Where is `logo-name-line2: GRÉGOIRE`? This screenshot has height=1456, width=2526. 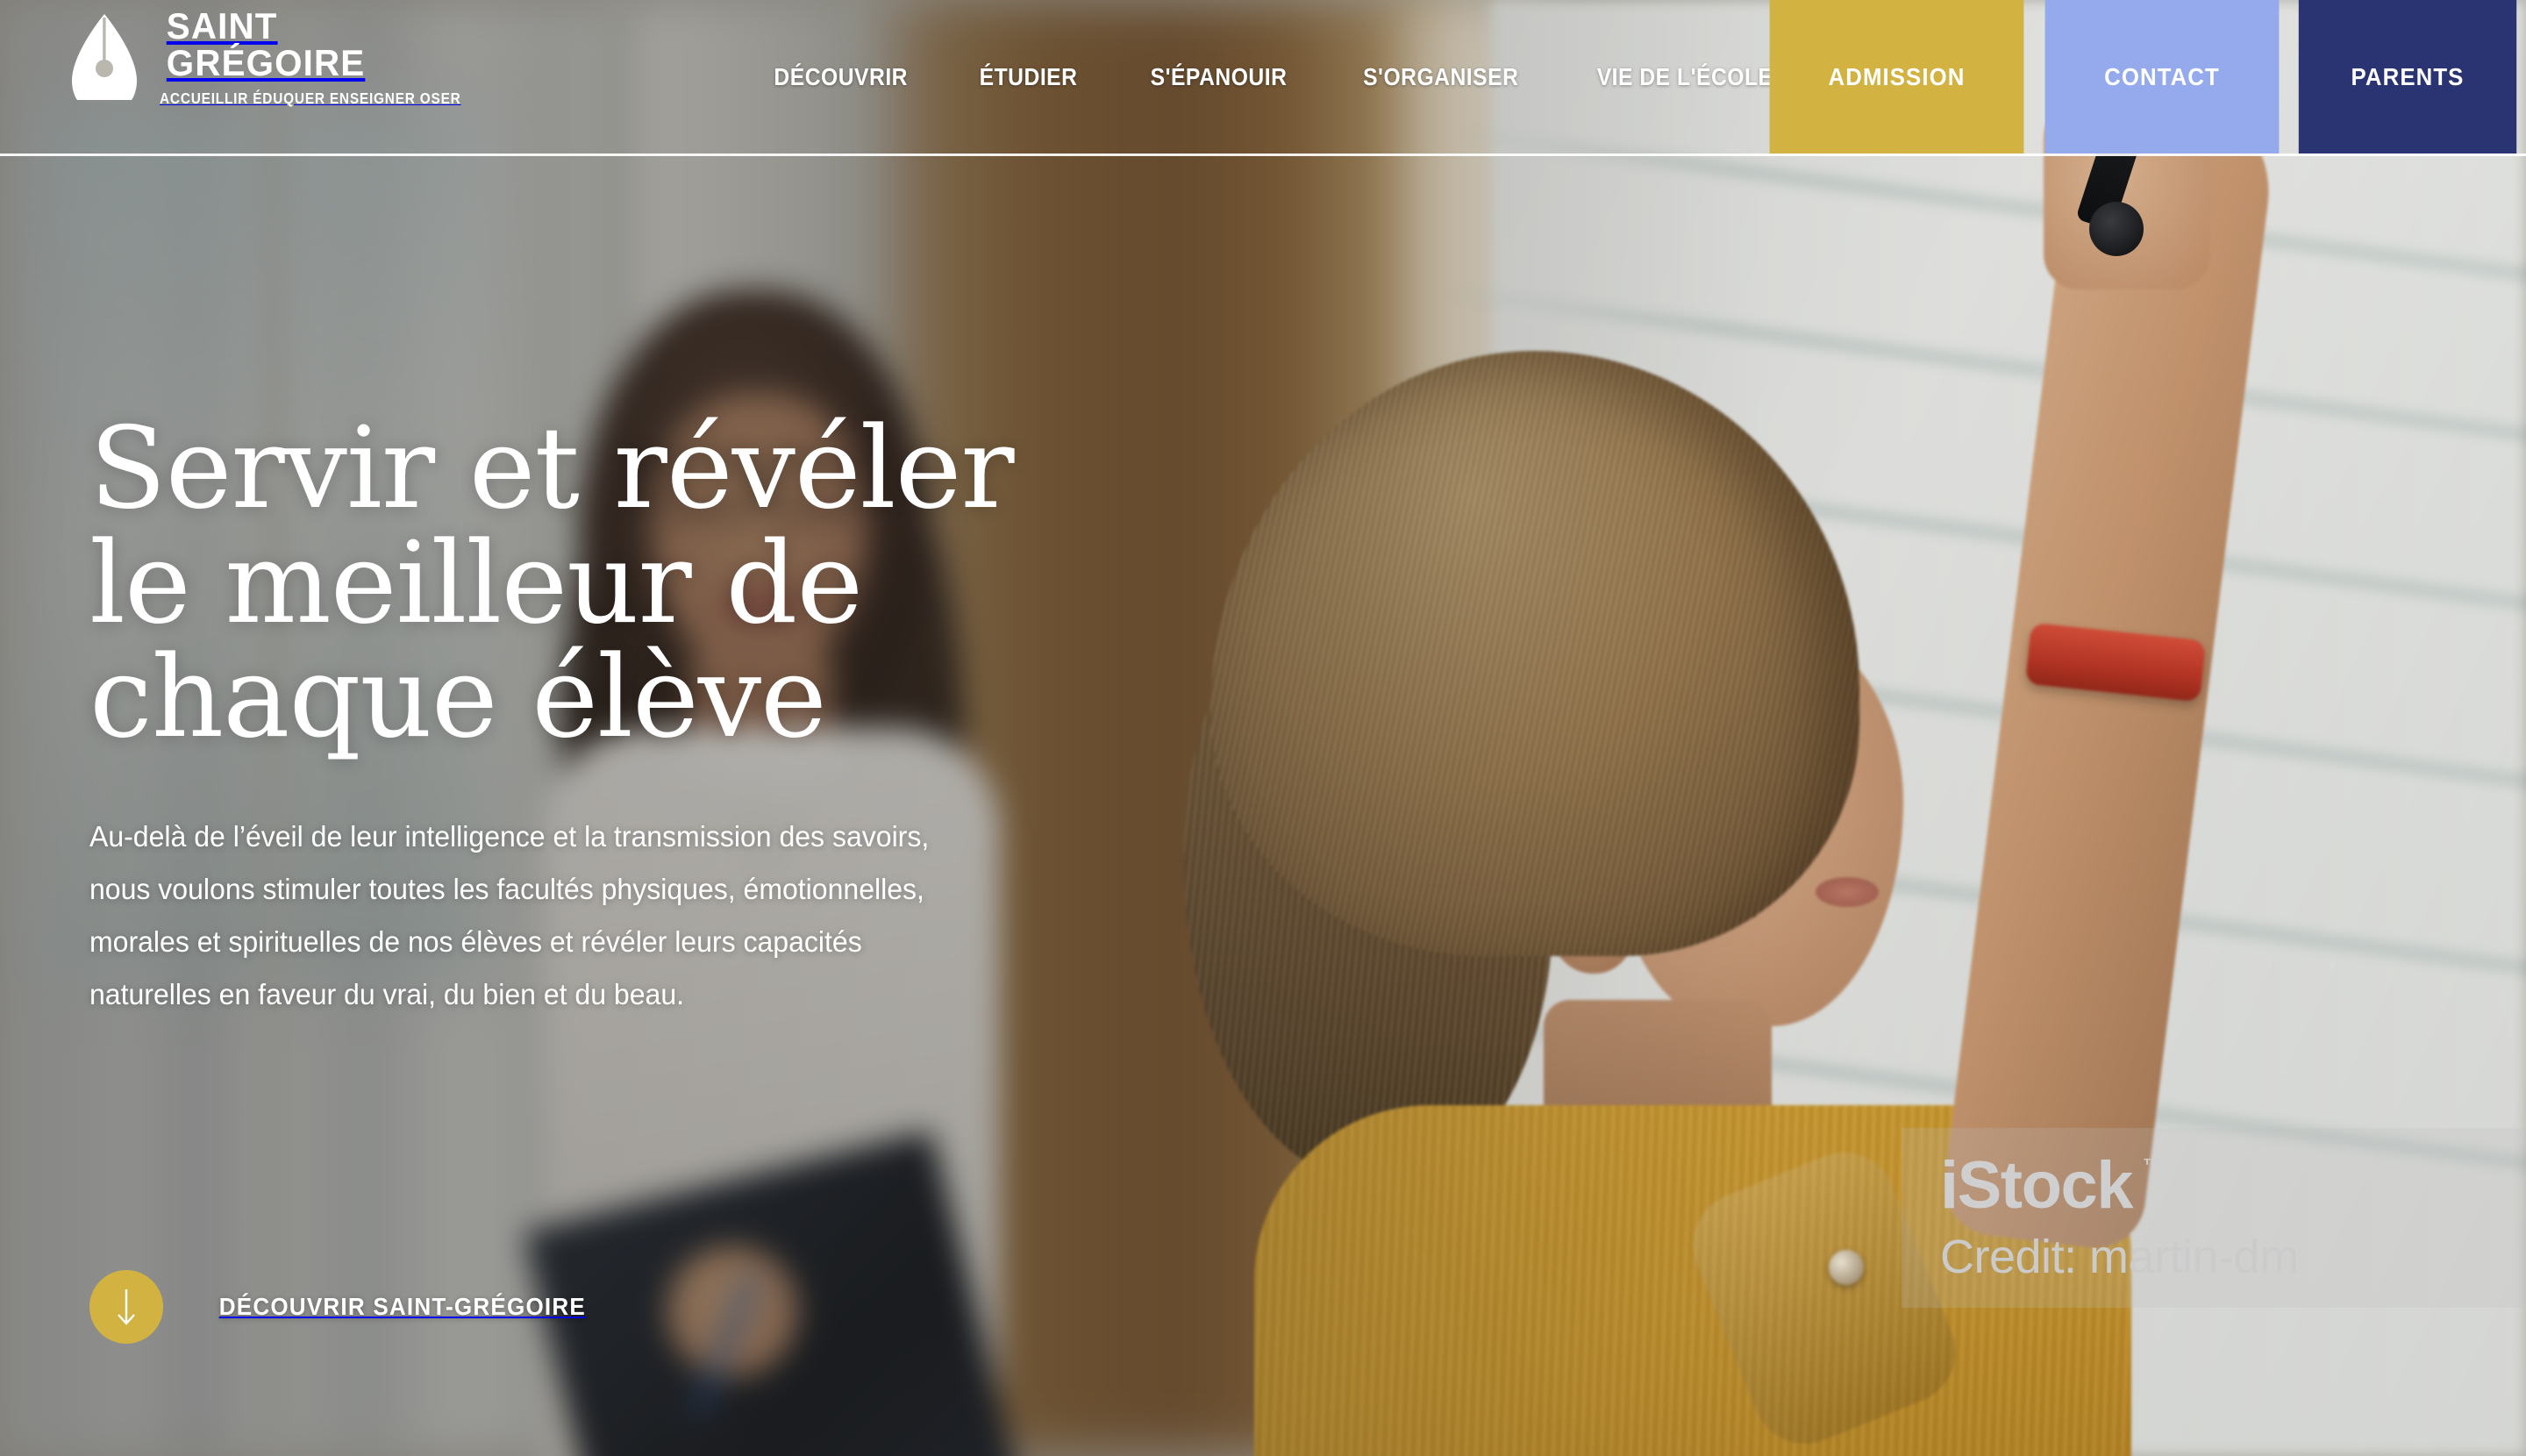
logo-name-line2: GRÉGOIRE is located at coordinates (266, 63).